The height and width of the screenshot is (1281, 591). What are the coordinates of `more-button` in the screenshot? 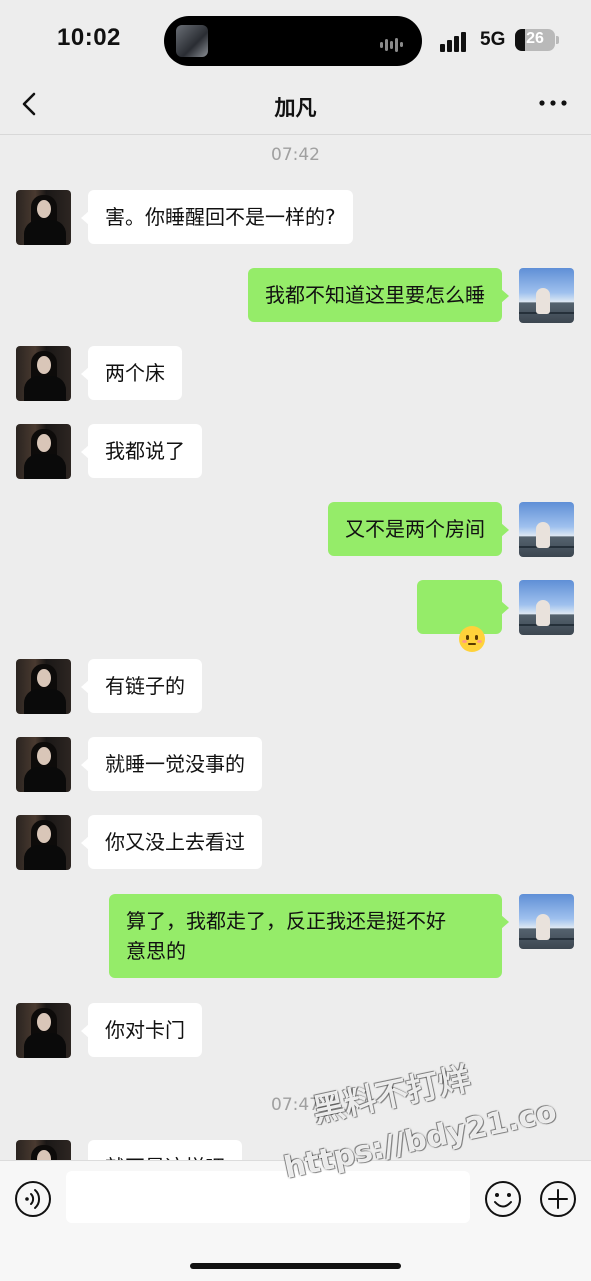 It's located at (553, 103).